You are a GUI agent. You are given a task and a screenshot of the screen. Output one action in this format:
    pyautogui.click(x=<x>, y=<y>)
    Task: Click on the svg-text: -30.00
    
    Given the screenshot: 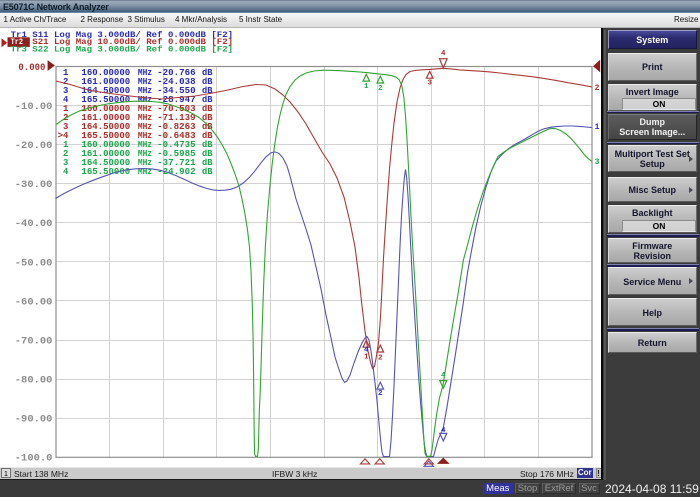 What is the action you would take?
    pyautogui.click(x=34, y=185)
    